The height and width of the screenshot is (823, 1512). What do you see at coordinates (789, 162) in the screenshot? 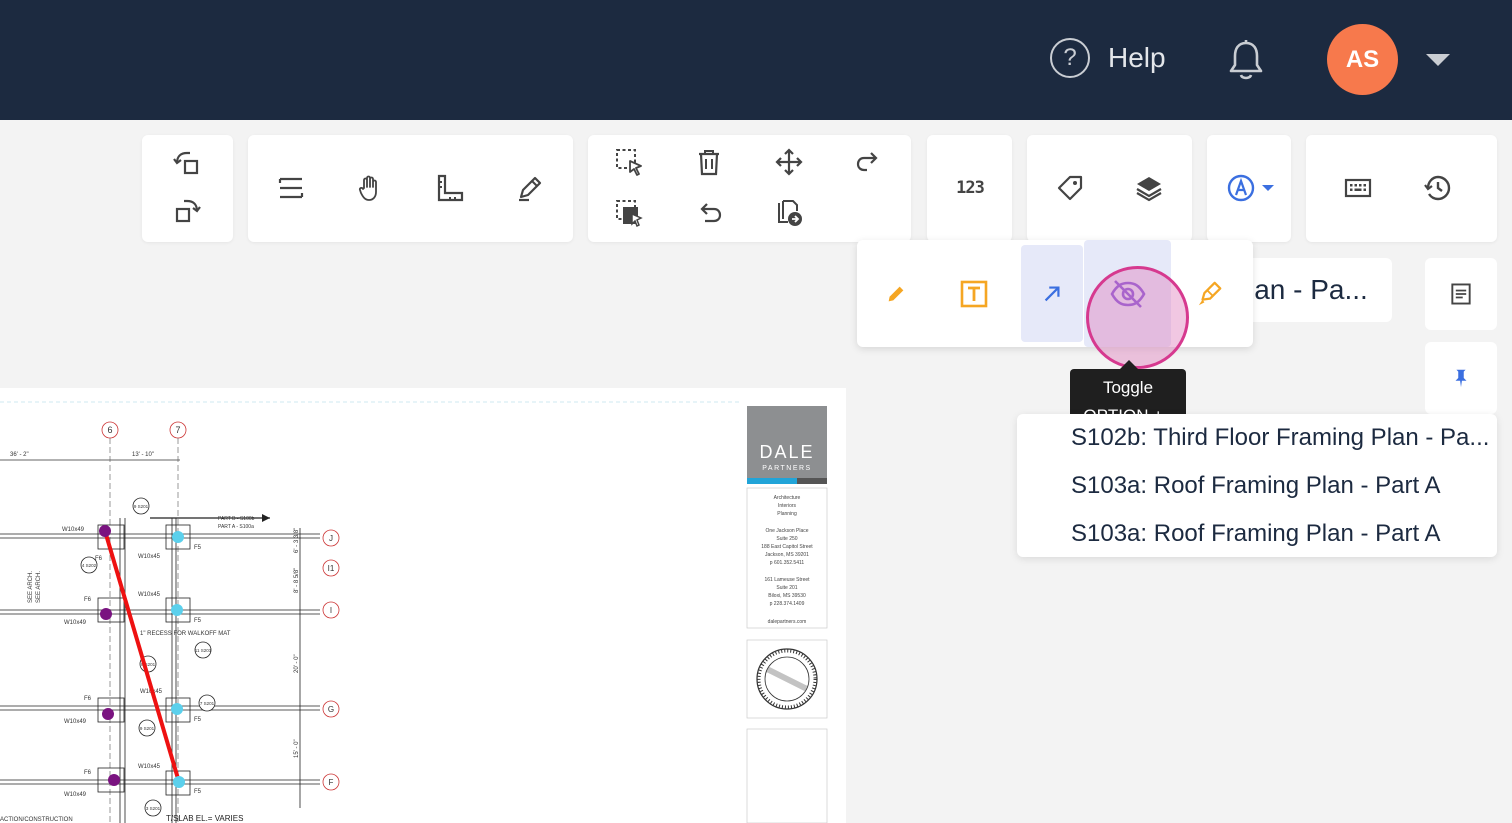
I see `move-icon` at bounding box center [789, 162].